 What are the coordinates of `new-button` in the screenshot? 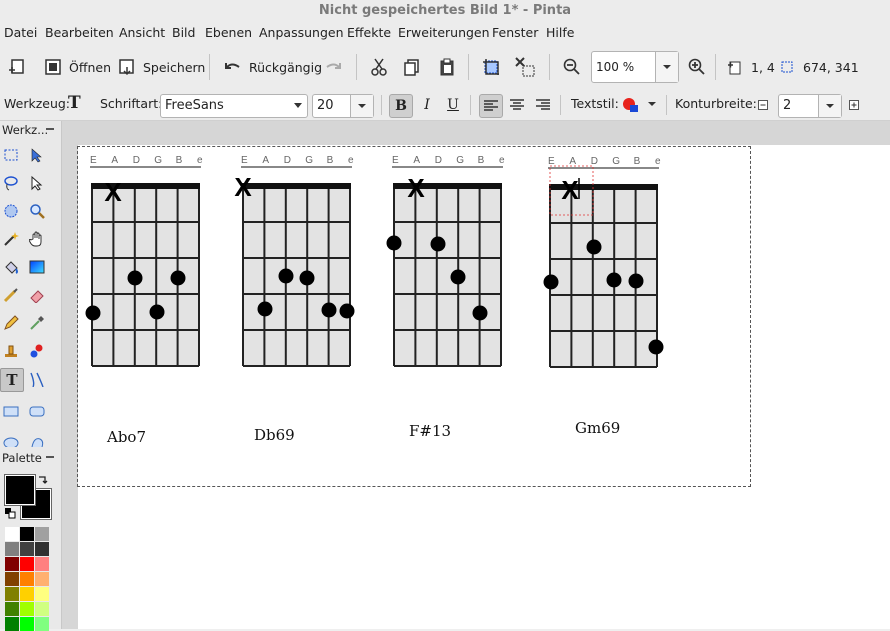 It's located at (17, 67).